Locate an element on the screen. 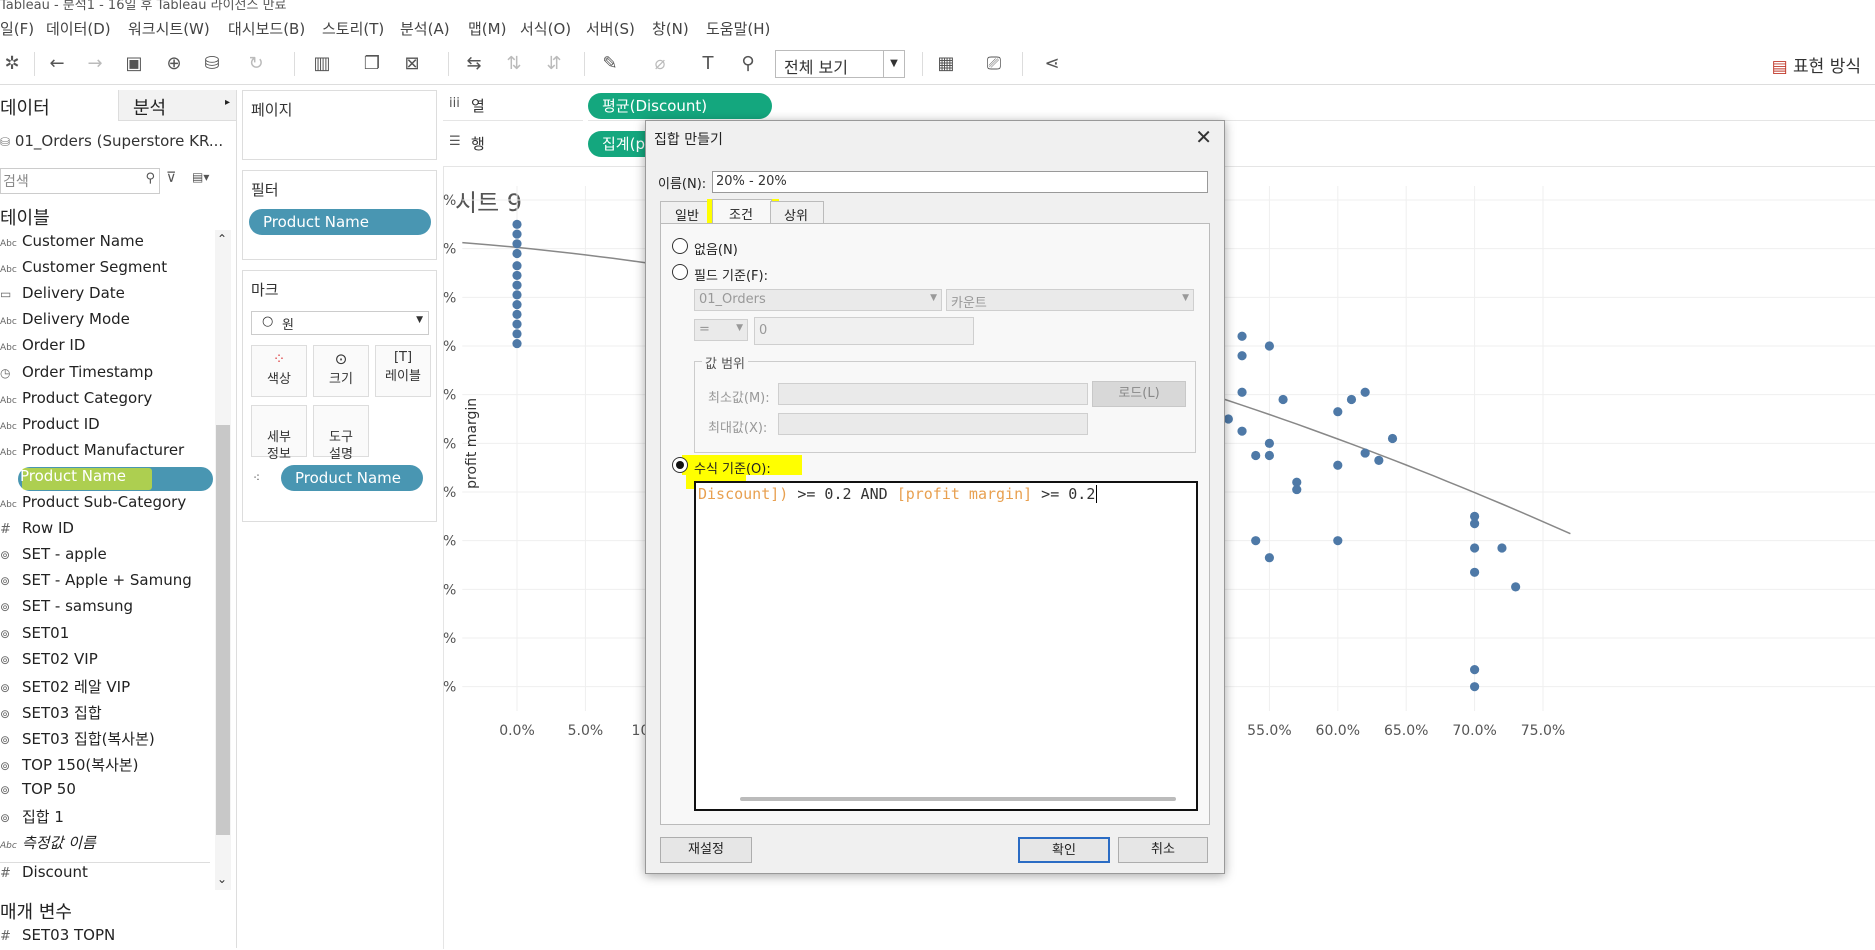  min-value-input is located at coordinates (933, 394).